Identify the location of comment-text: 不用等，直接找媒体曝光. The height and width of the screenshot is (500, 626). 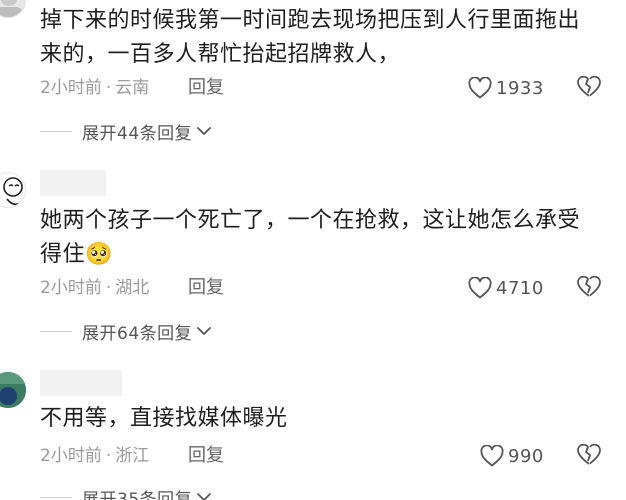
(164, 418).